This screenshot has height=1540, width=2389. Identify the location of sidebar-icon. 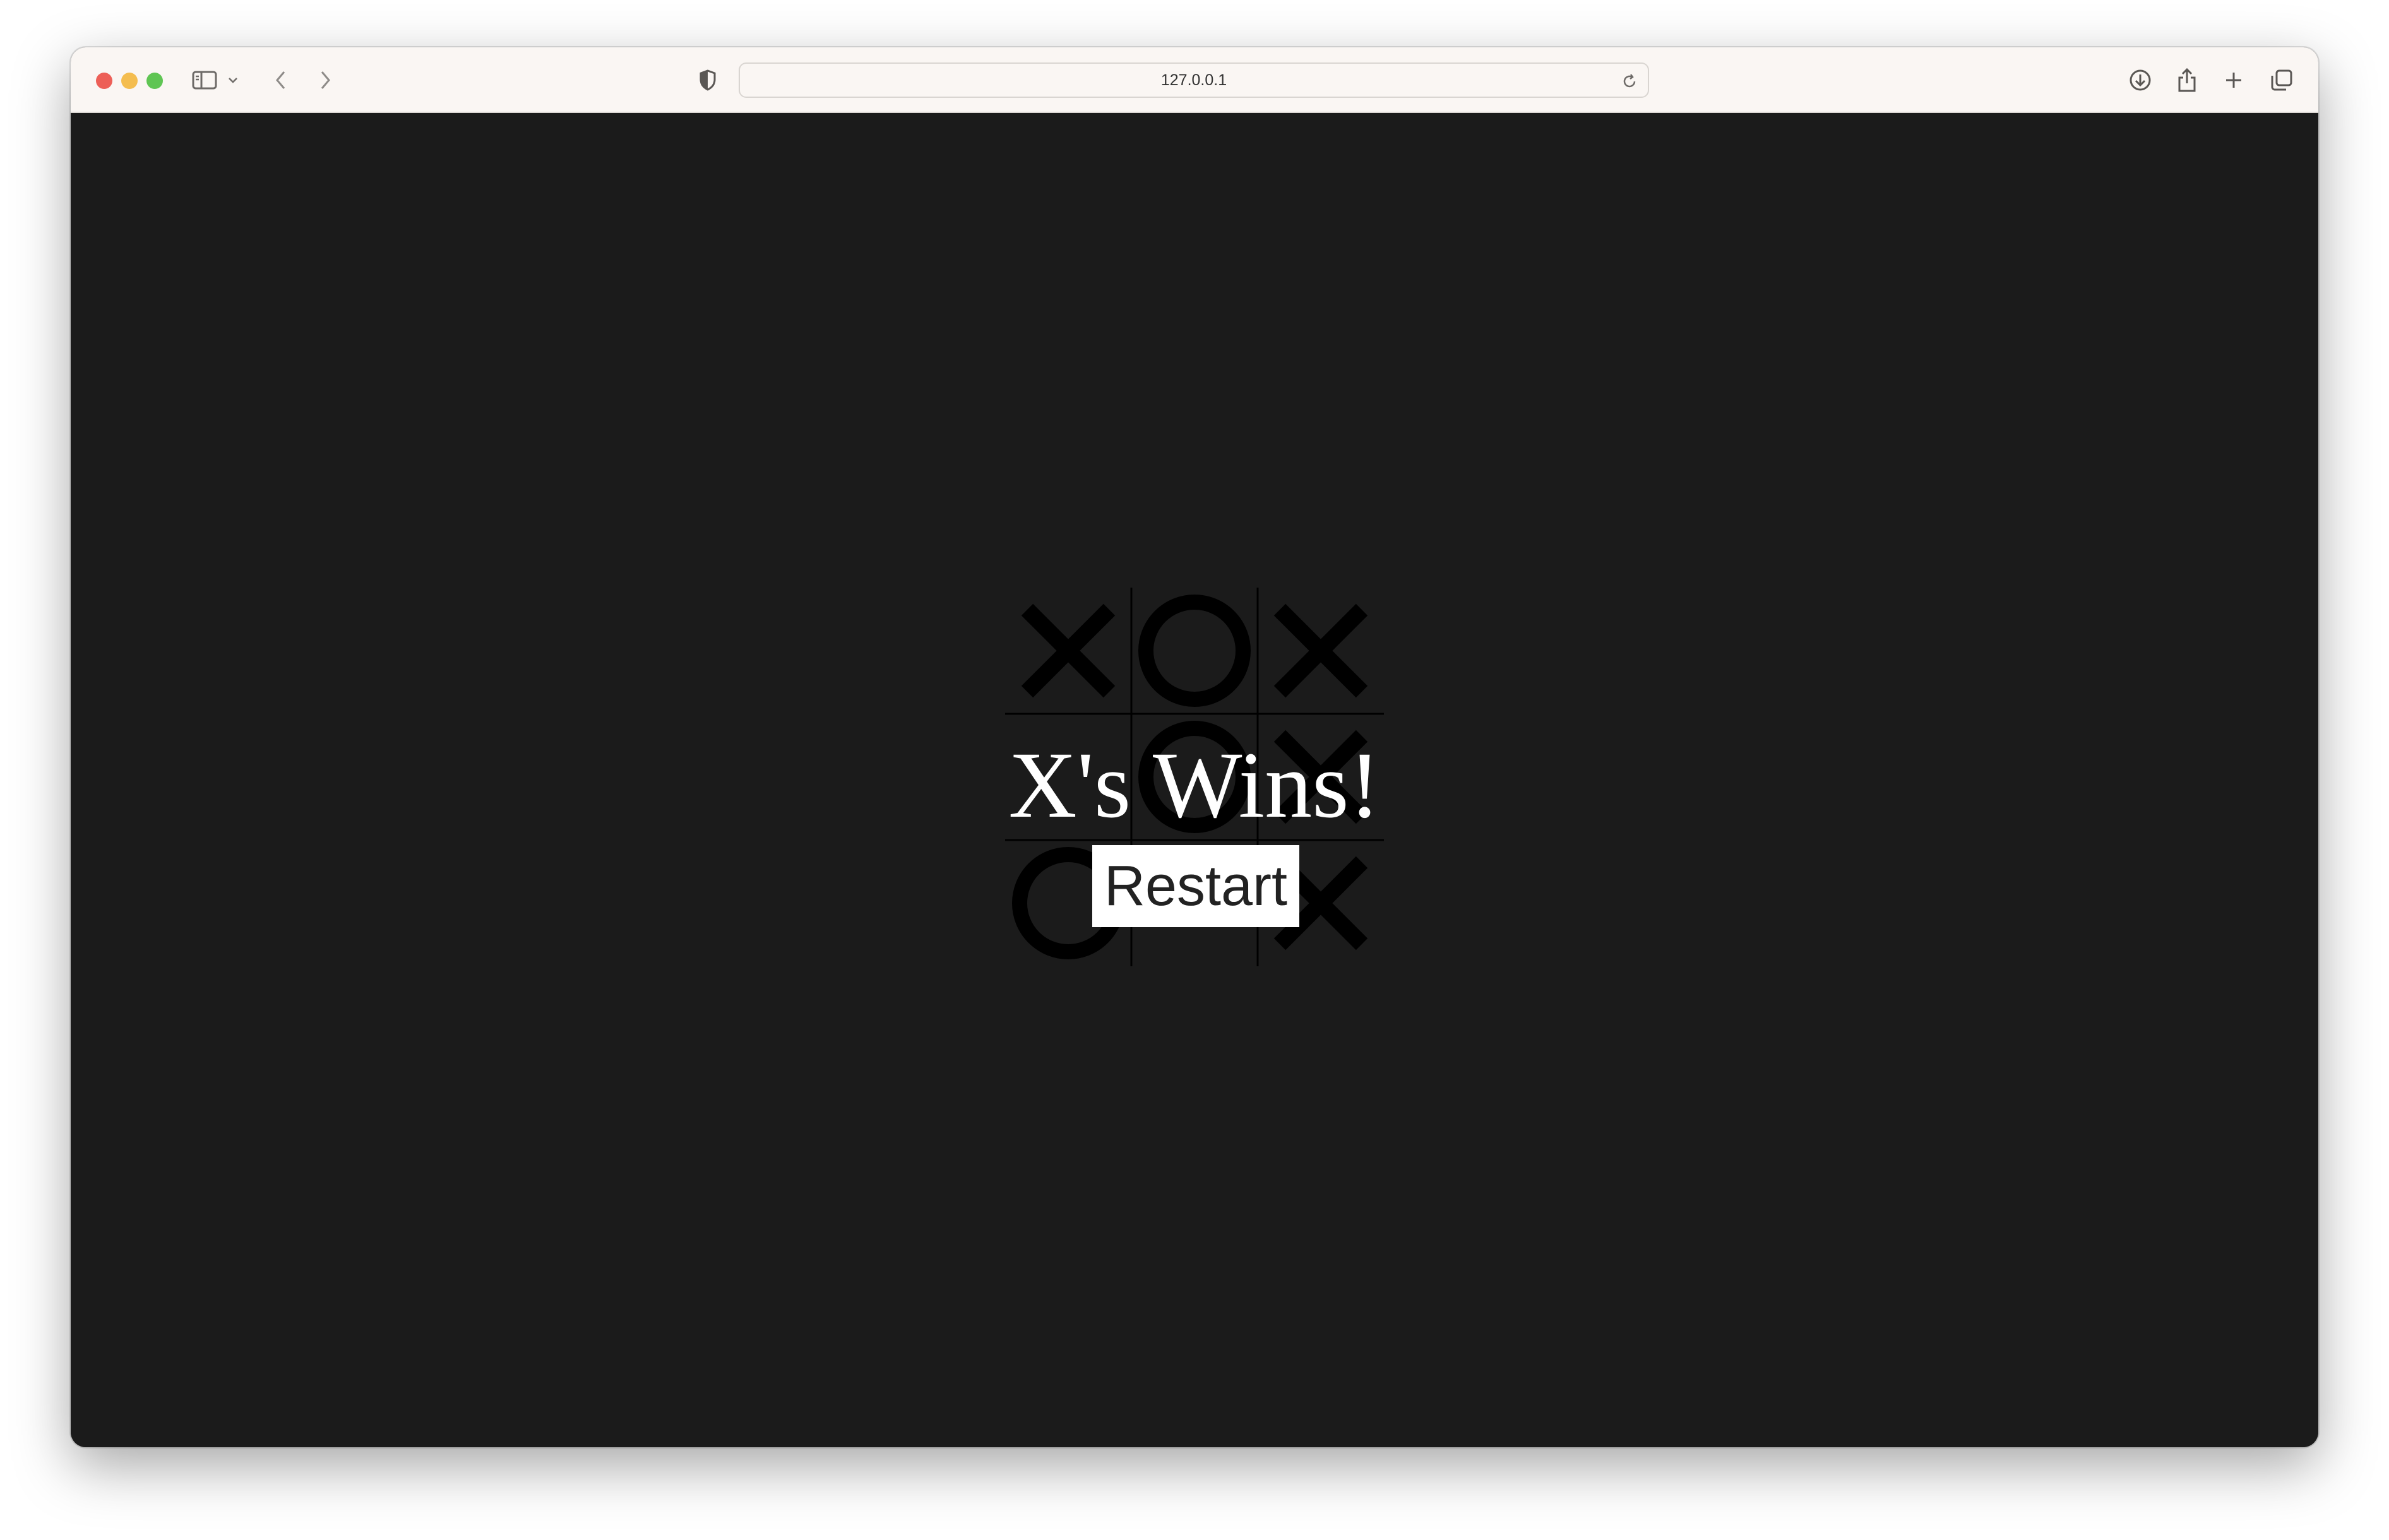
(204, 80).